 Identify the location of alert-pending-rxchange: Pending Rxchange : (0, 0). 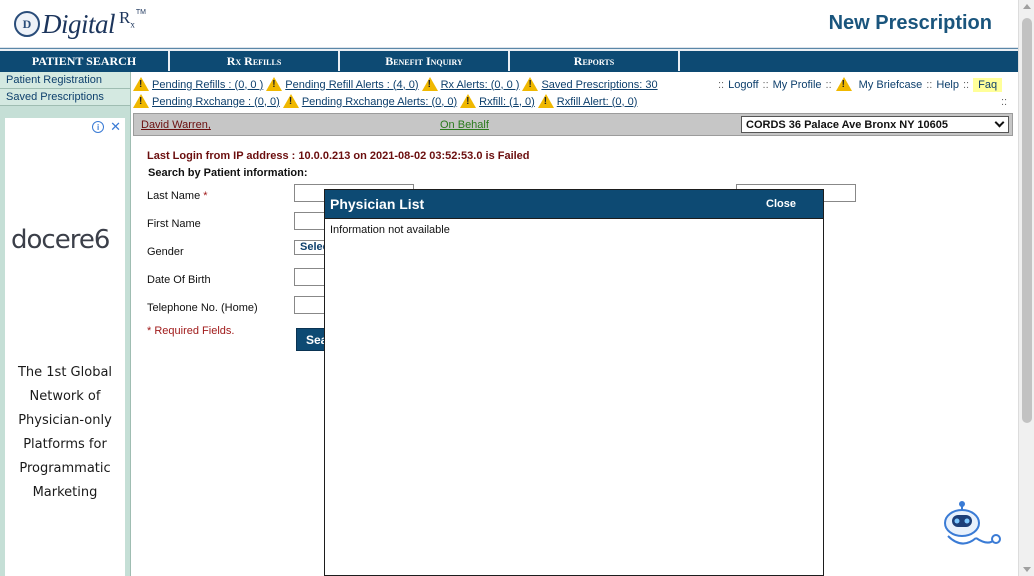
(216, 102).